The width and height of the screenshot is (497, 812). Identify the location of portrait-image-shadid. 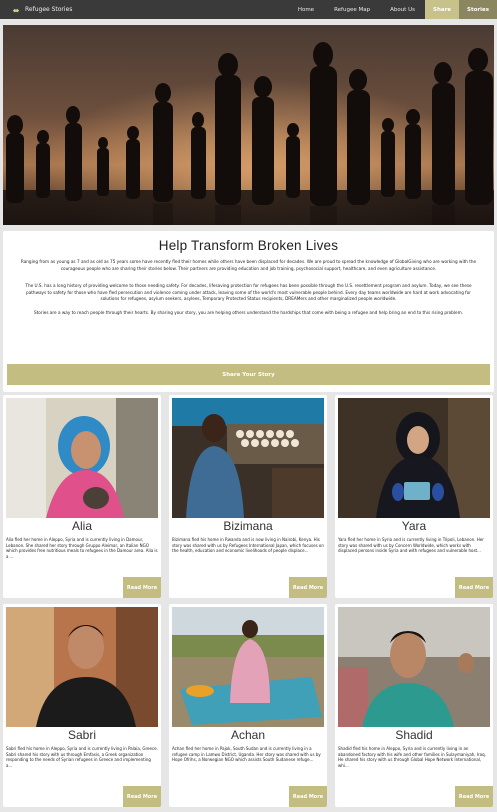
(414, 667).